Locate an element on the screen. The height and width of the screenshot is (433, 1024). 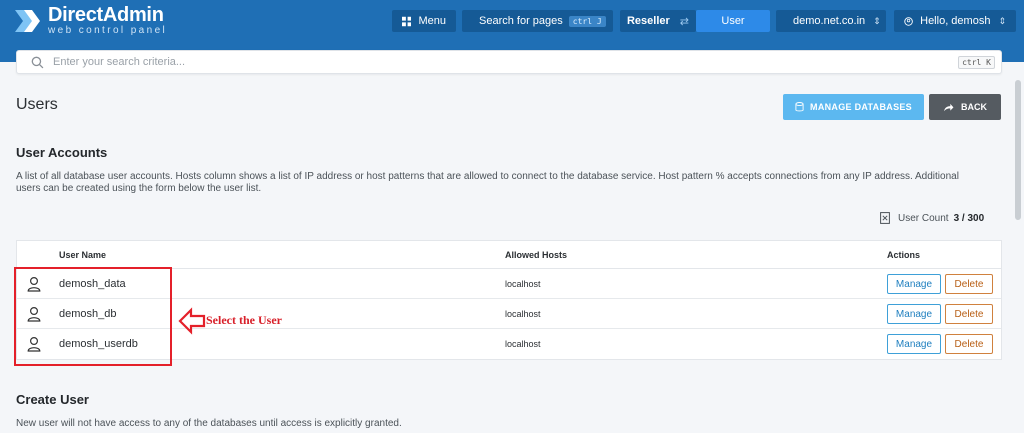
table-header: User Name Allowed Hosts Actions is located at coordinates (509, 255).